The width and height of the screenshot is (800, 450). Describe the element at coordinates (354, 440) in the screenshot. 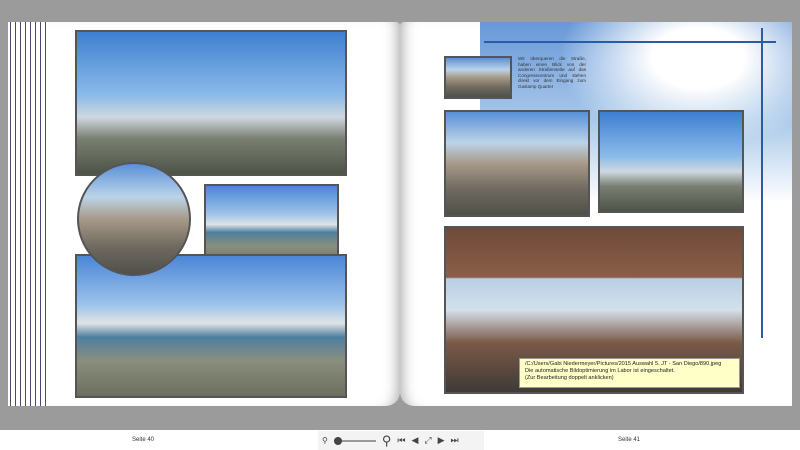

I see `zoom-slider` at that location.